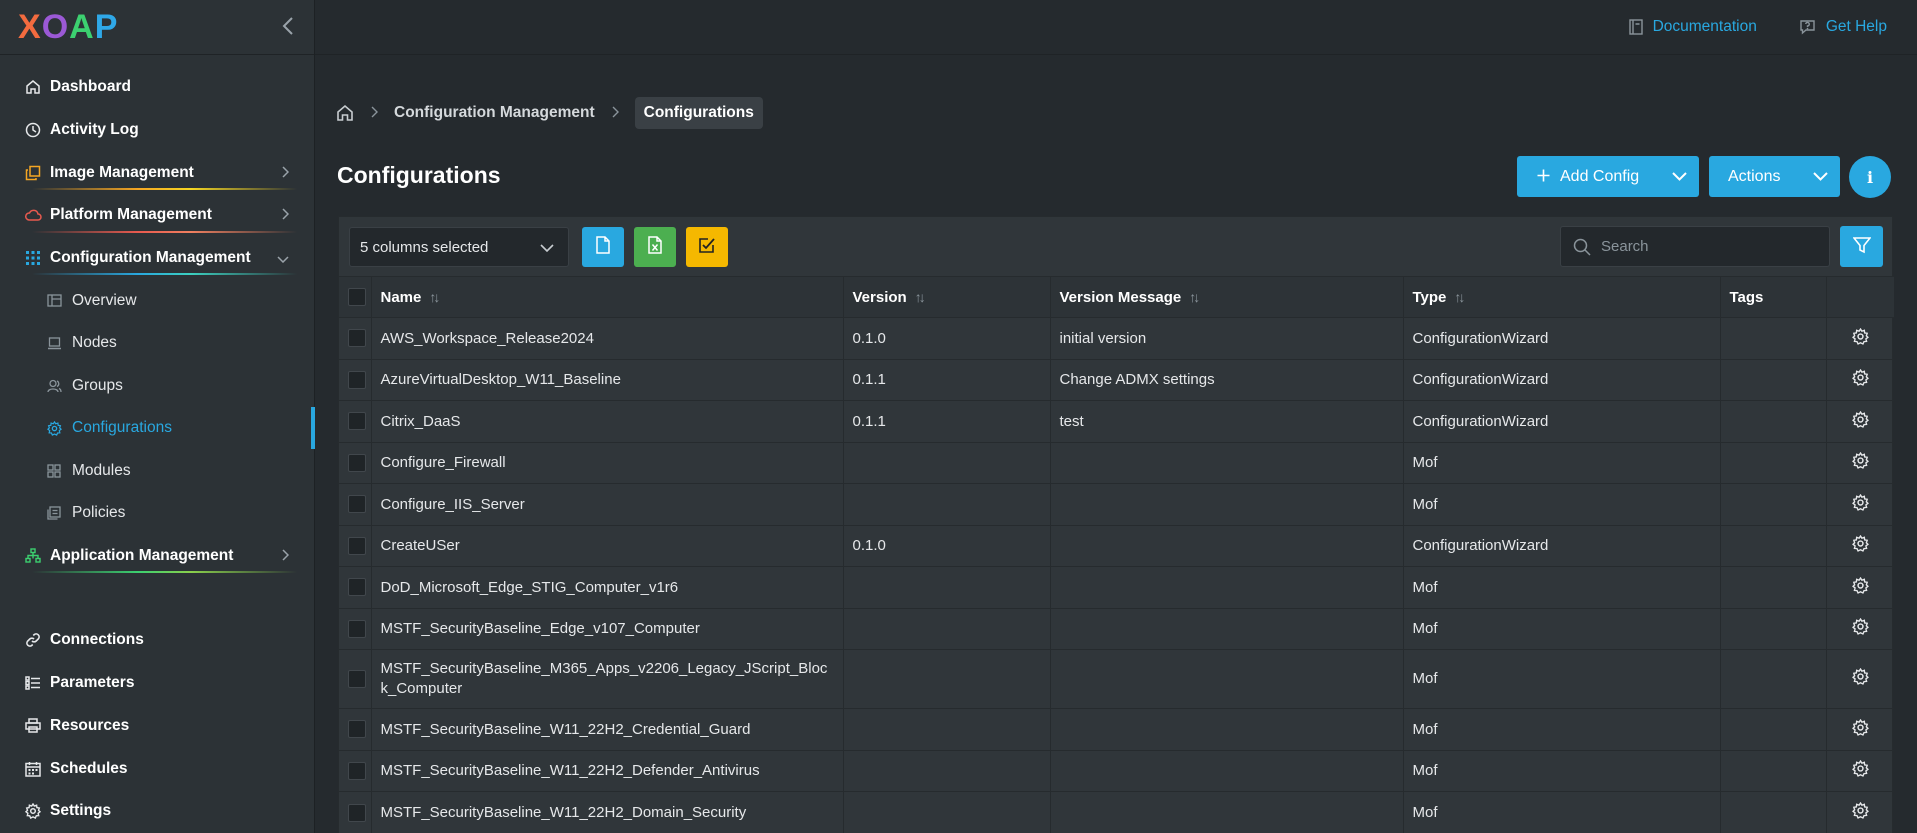 The image size is (1917, 833). I want to click on cell-version-message: test, so click(1227, 421).